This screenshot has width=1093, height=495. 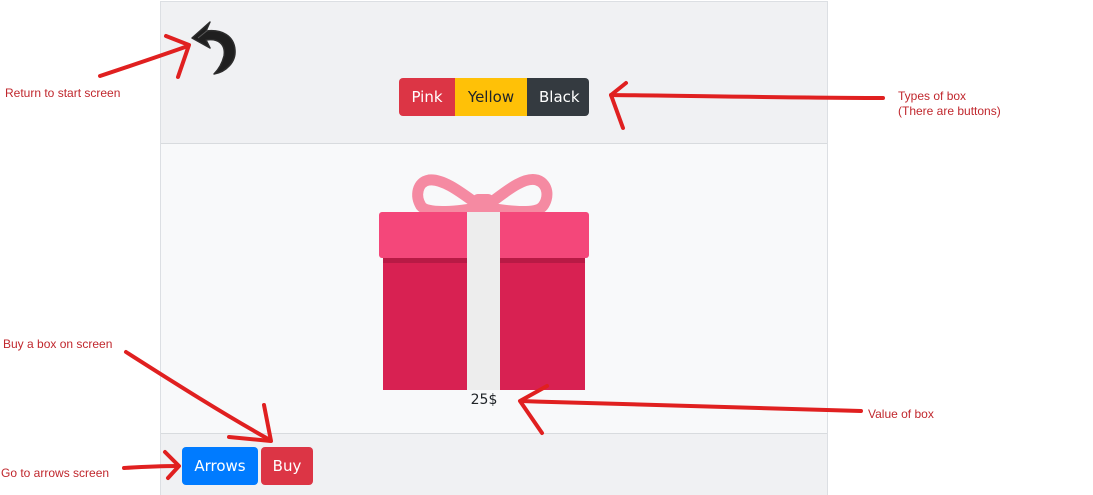 I want to click on yellow-button: Yellow, so click(x=491, y=97).